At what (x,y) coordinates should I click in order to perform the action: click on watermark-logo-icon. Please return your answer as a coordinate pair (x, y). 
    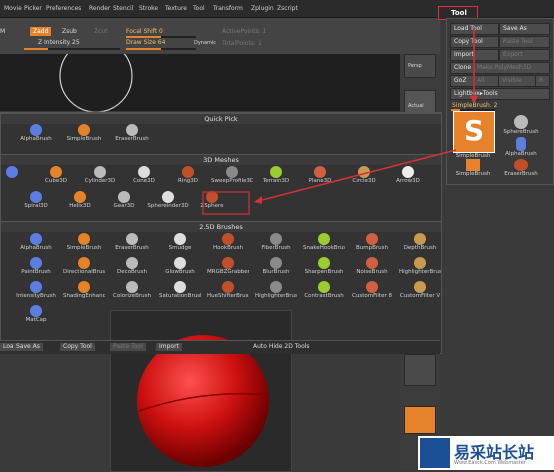
    Looking at the image, I should click on (435, 453).